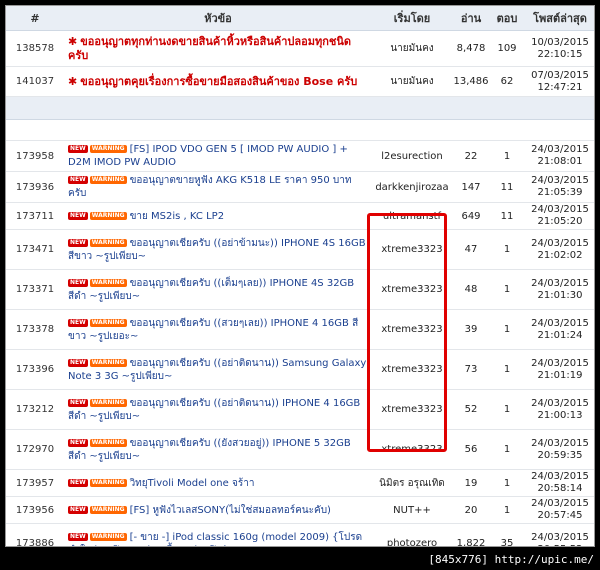 The height and width of the screenshot is (570, 600). Describe the element at coordinates (471, 534) in the screenshot. I see `topic-views: 1,822` at that location.